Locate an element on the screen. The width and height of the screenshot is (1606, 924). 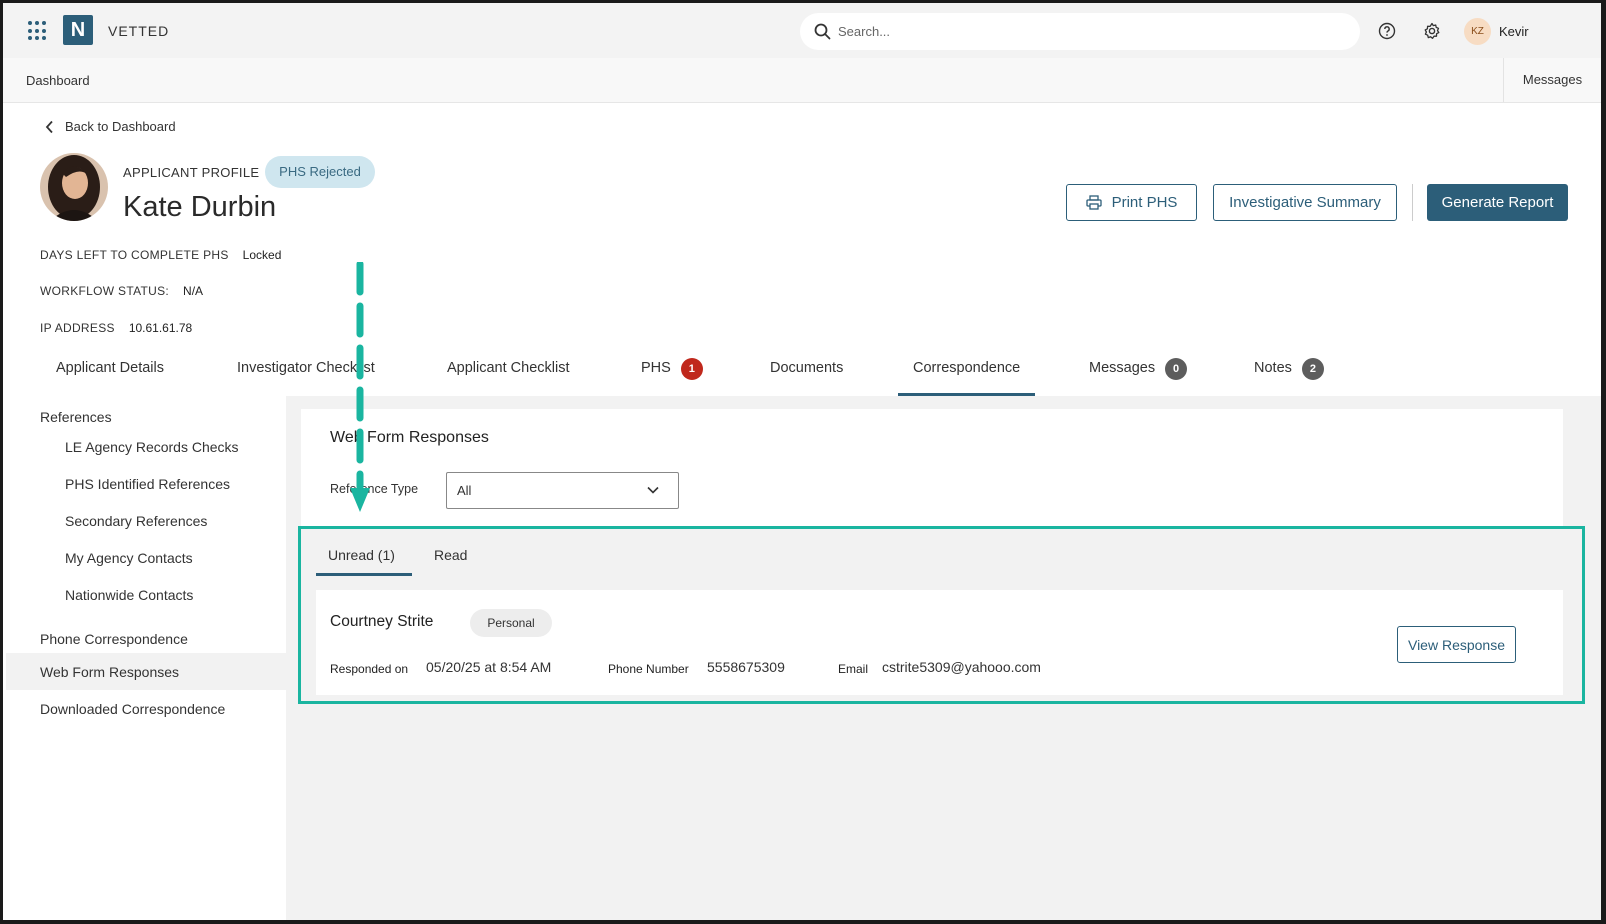
chevron-down-icon is located at coordinates (653, 490).